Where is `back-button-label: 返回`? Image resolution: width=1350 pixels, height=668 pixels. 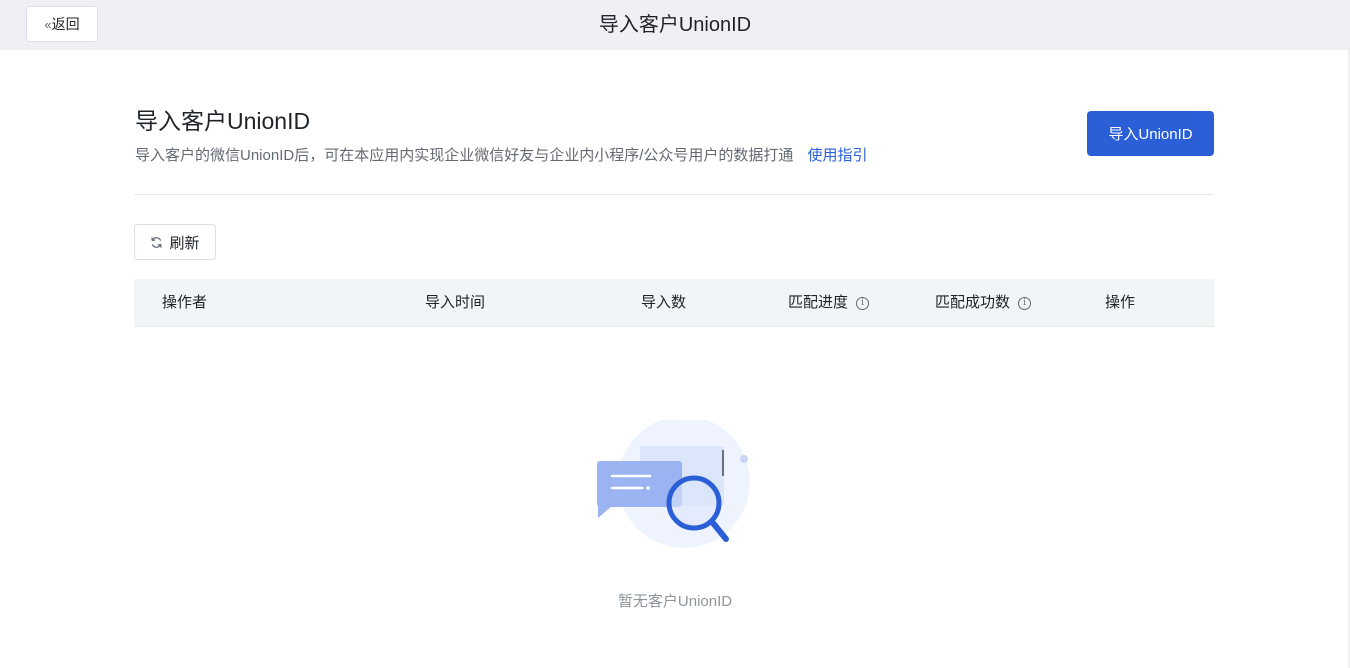 back-button-label: 返回 is located at coordinates (65, 24).